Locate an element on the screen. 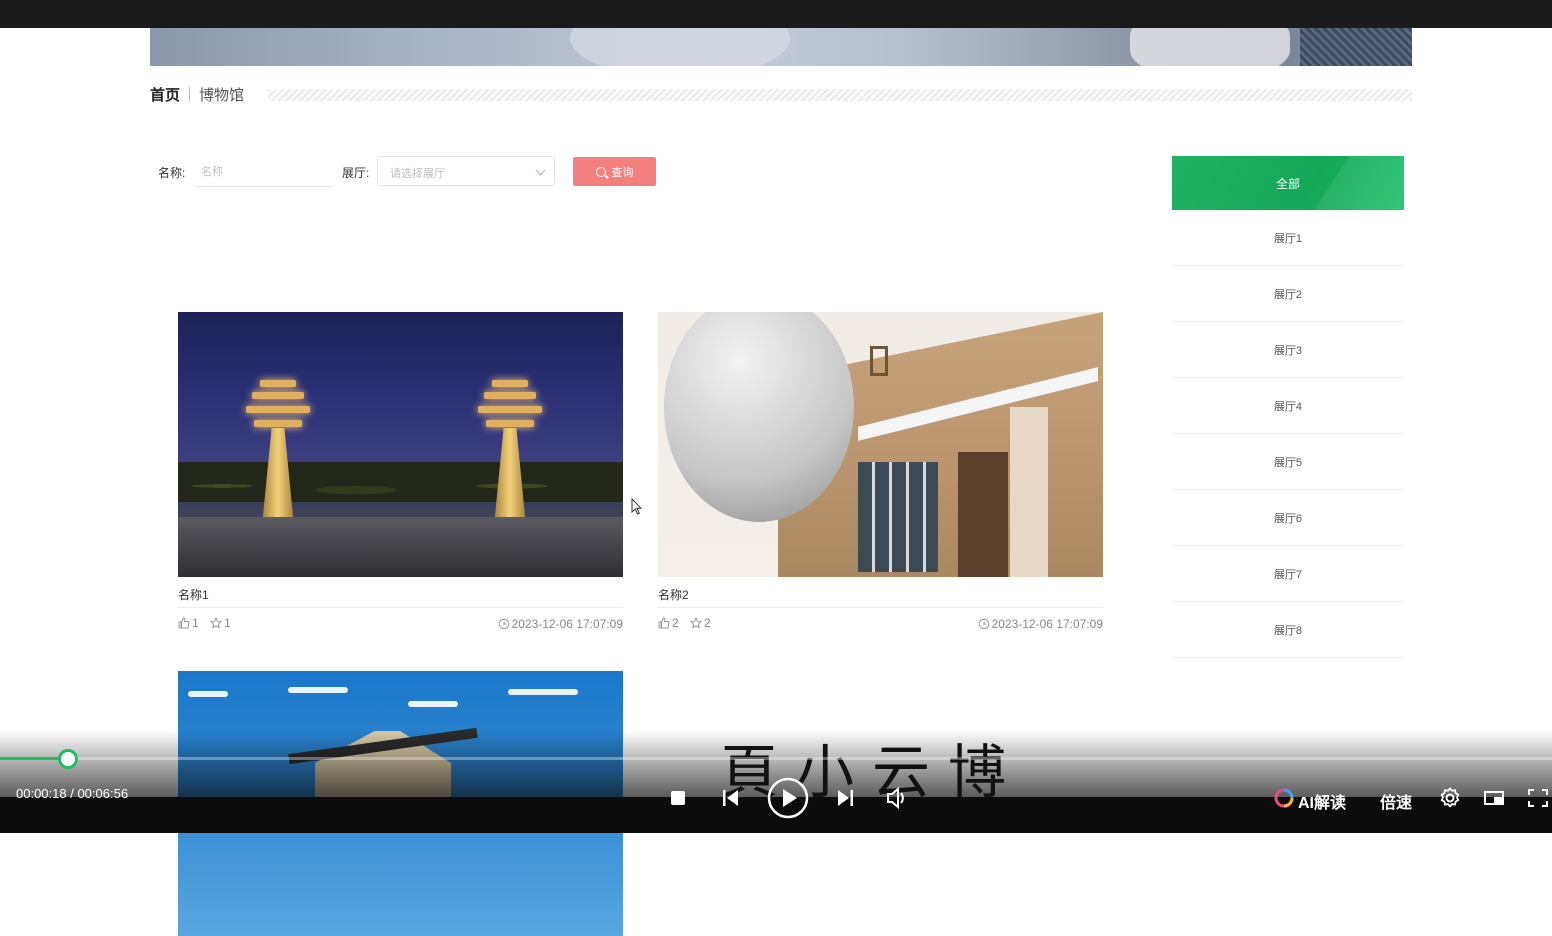 The height and width of the screenshot is (936, 1552). ai-logo-icon is located at coordinates (1284, 798).